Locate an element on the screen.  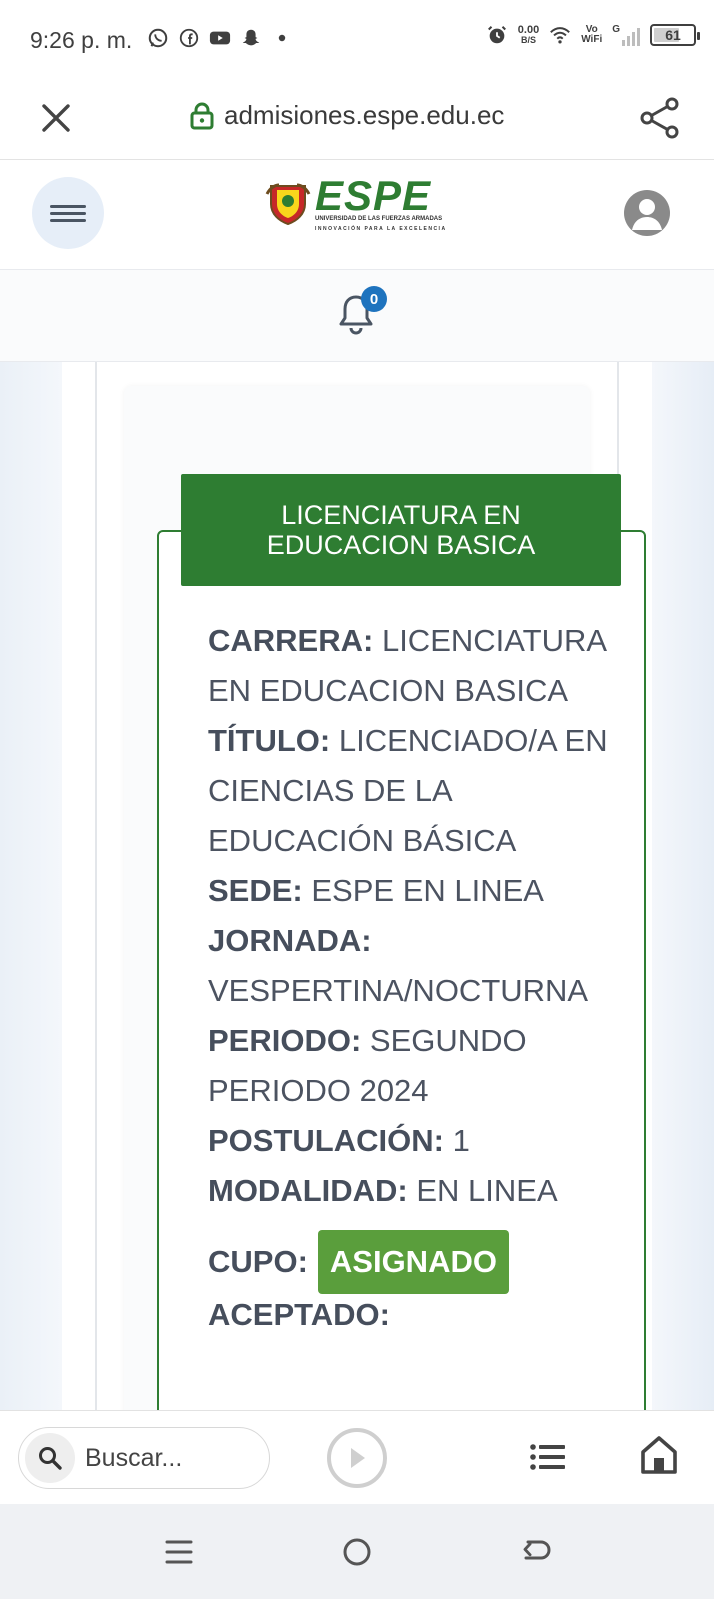
facebook-icon is located at coordinates (189, 38).